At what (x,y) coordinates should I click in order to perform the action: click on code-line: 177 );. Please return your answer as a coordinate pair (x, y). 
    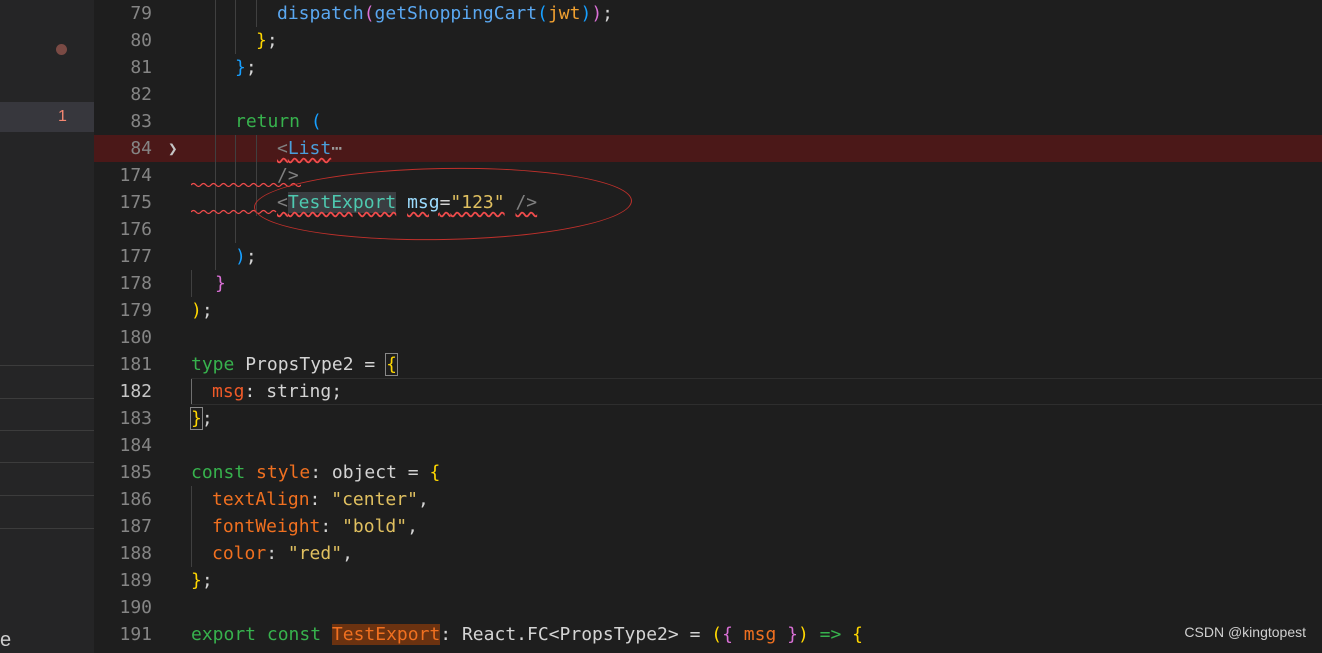
    Looking at the image, I should click on (708, 256).